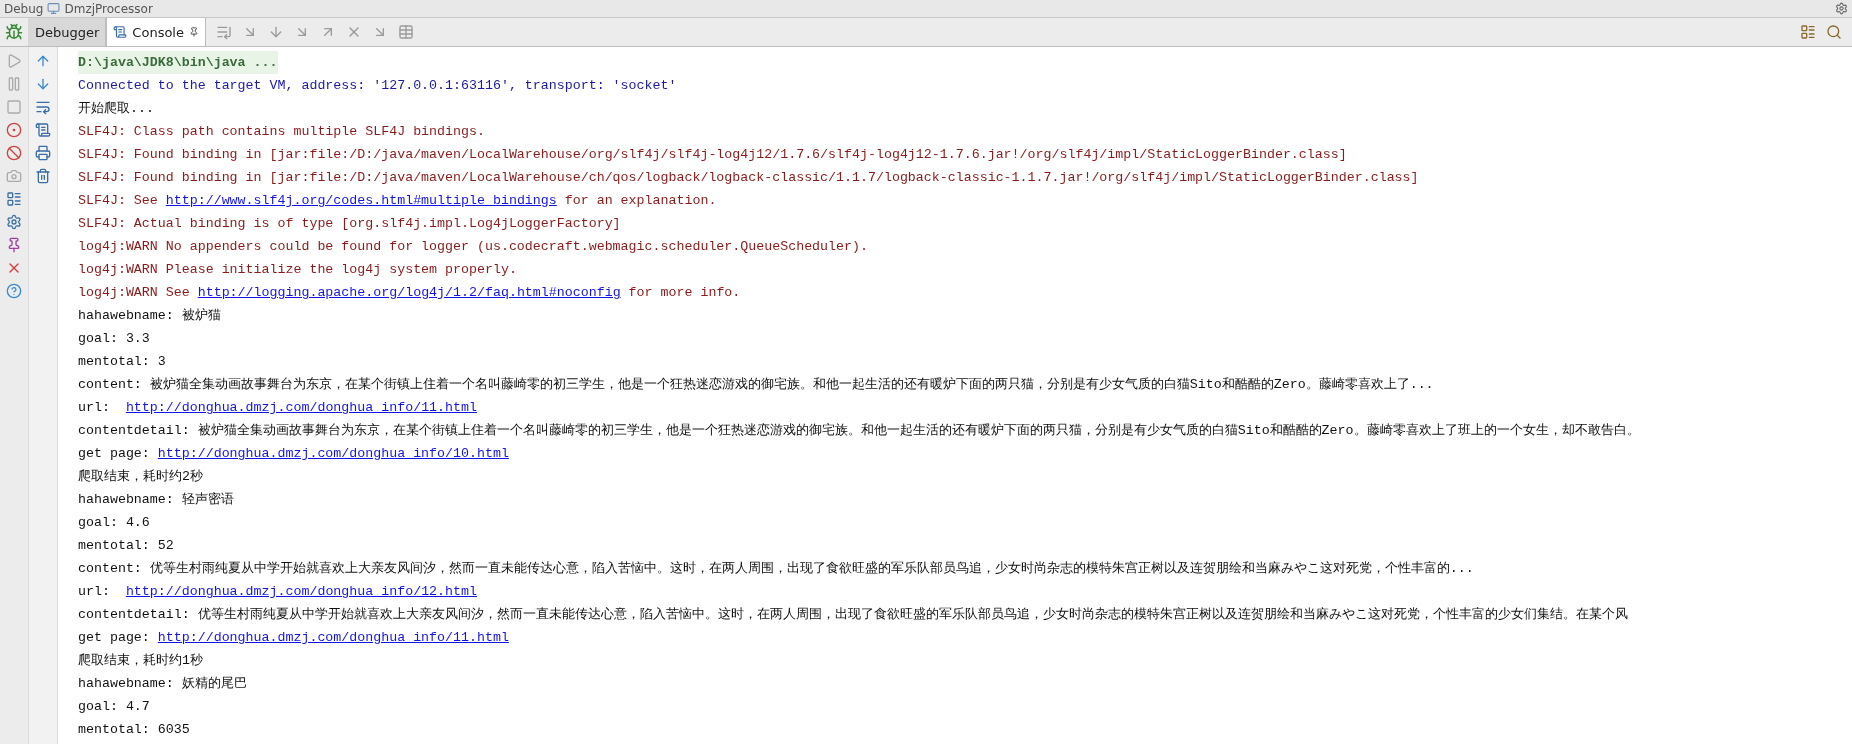 The height and width of the screenshot is (744, 1852). Describe the element at coordinates (156, 32) in the screenshot. I see `panel-tab: Console` at that location.